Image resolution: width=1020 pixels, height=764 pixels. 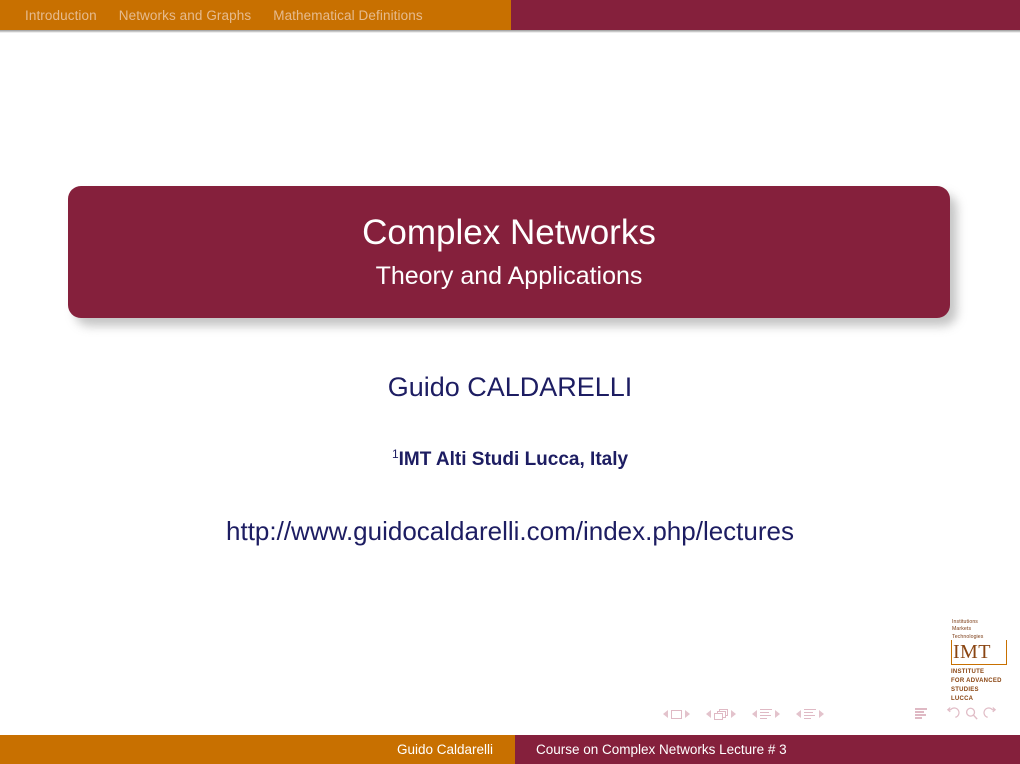 I want to click on nav-group-frame, so click(x=721, y=714).